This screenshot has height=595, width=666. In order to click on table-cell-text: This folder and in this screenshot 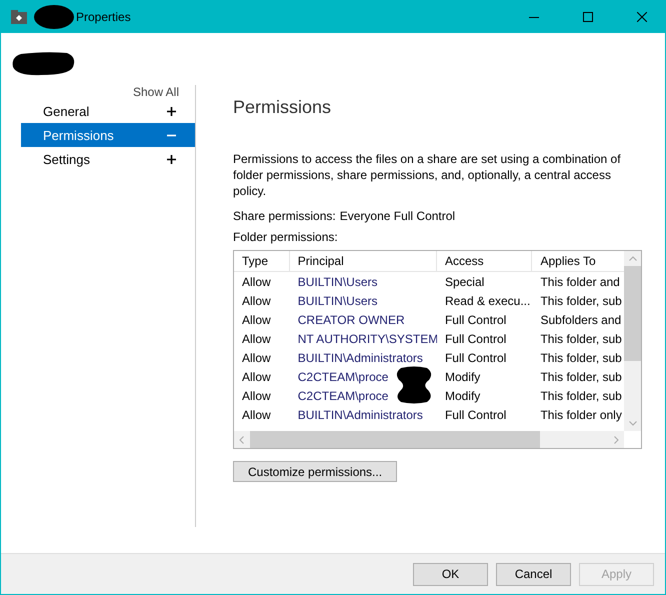, I will do `click(580, 281)`.